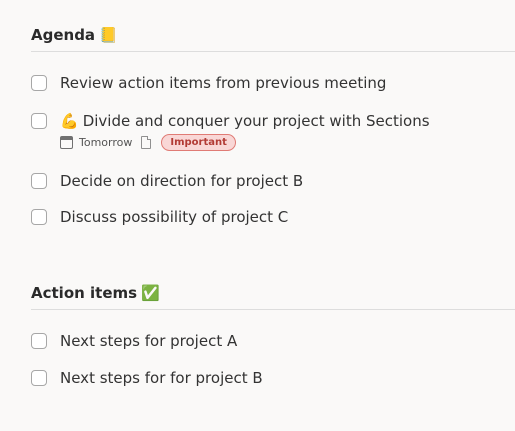  I want to click on task-item: Next steps for project A, so click(134, 341).